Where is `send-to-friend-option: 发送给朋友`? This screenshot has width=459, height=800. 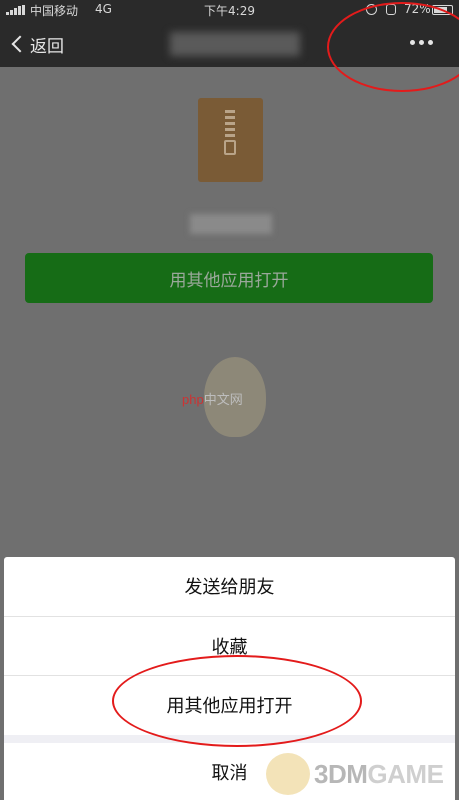
send-to-friend-option: 发送给朋友 is located at coordinates (229, 586).